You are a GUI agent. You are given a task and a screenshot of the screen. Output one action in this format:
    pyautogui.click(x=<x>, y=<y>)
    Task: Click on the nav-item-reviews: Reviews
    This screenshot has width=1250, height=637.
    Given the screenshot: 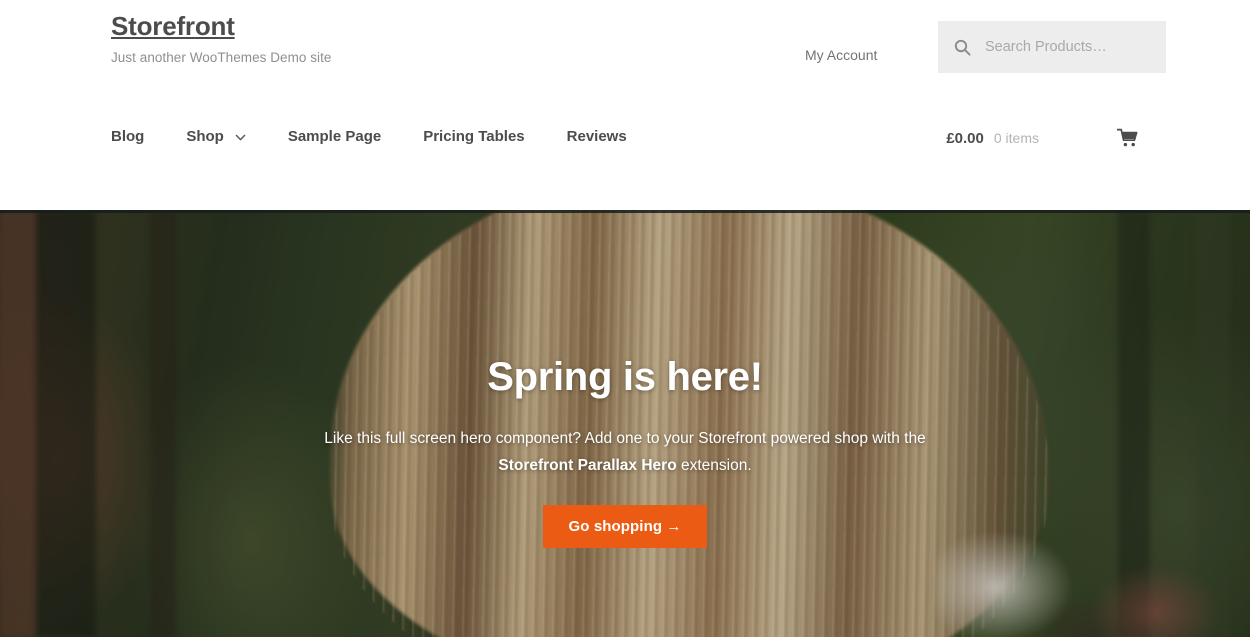 What is the action you would take?
    pyautogui.click(x=597, y=136)
    